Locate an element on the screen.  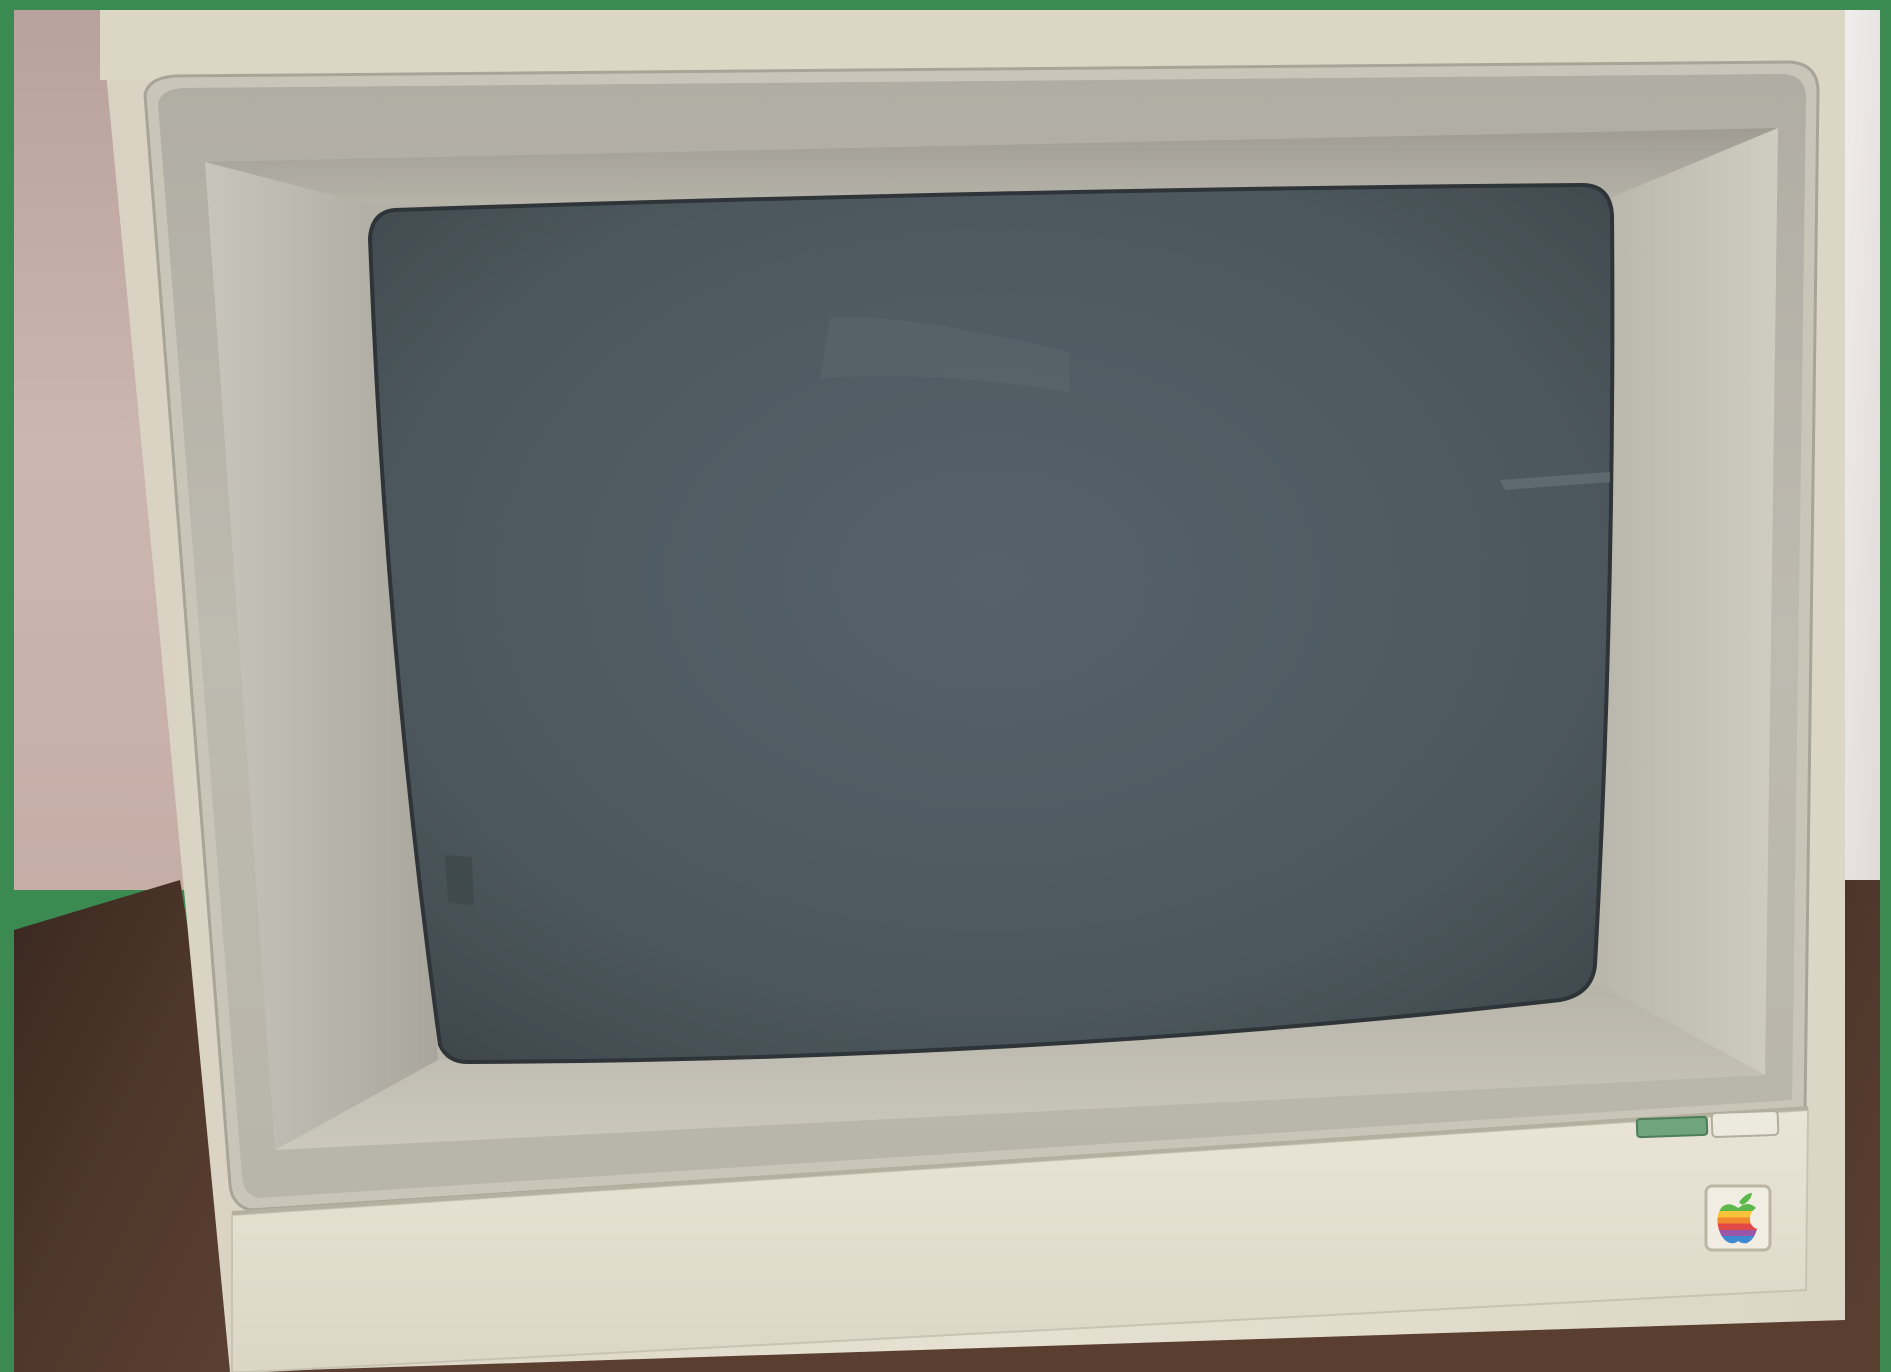
power-led-icon is located at coordinates (1672, 1127).